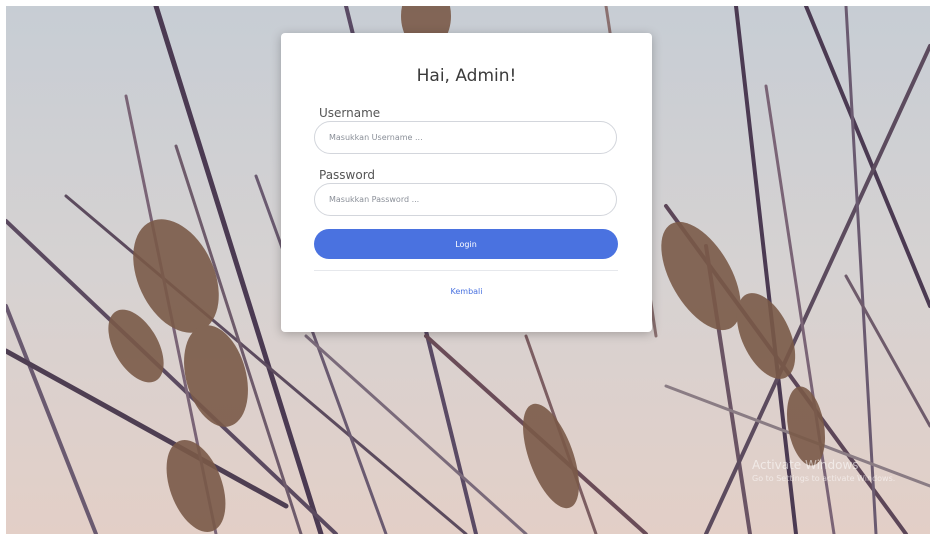 This screenshot has height=536, width=936. I want to click on watermark-subtitle: Go to Settings to activate Windows., so click(824, 478).